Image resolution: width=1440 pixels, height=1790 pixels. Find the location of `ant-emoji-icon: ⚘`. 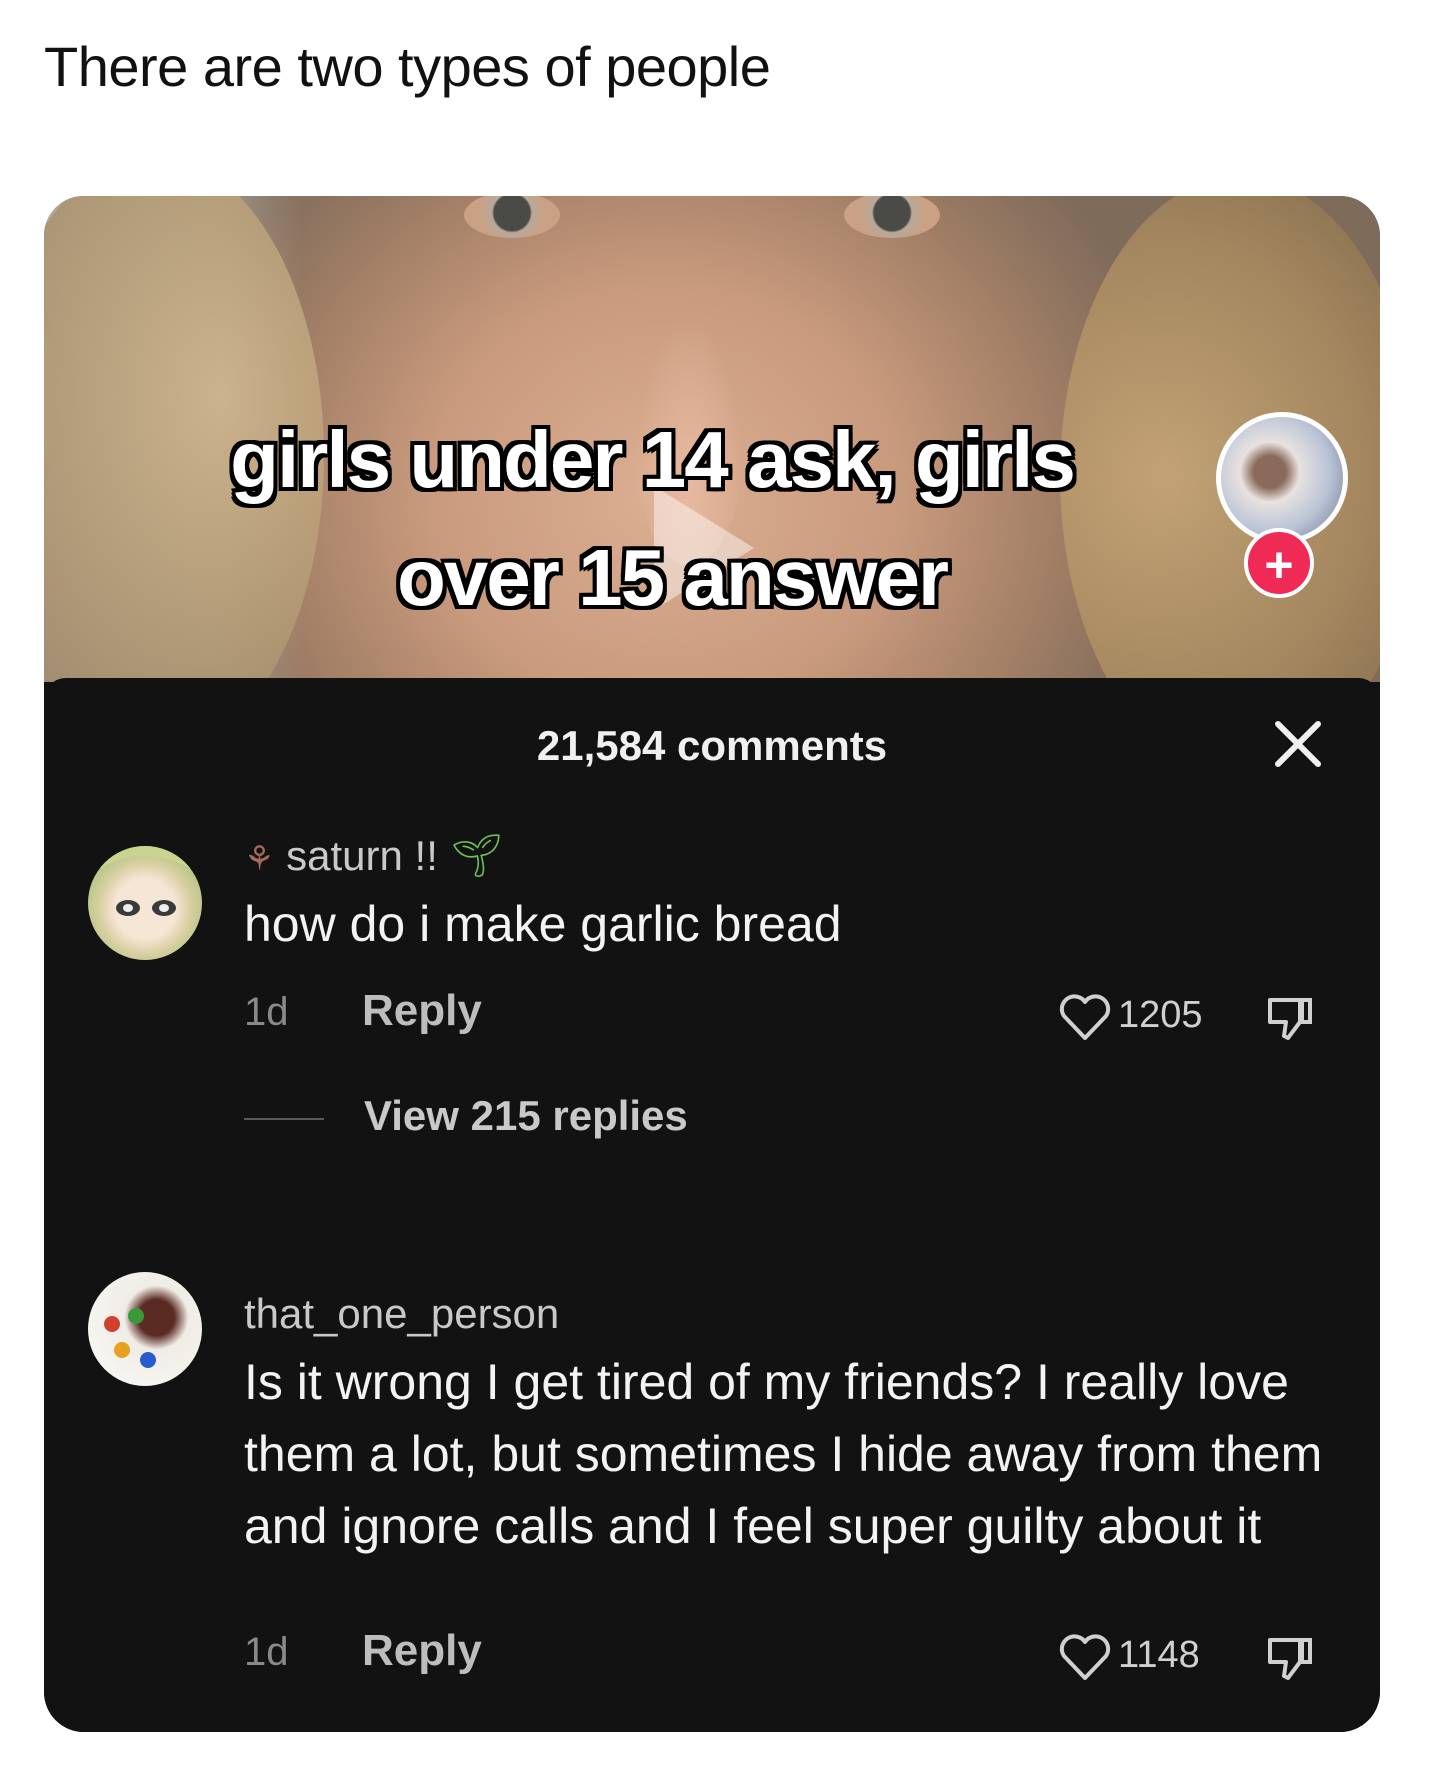

ant-emoji-icon: ⚘ is located at coordinates (259, 859).